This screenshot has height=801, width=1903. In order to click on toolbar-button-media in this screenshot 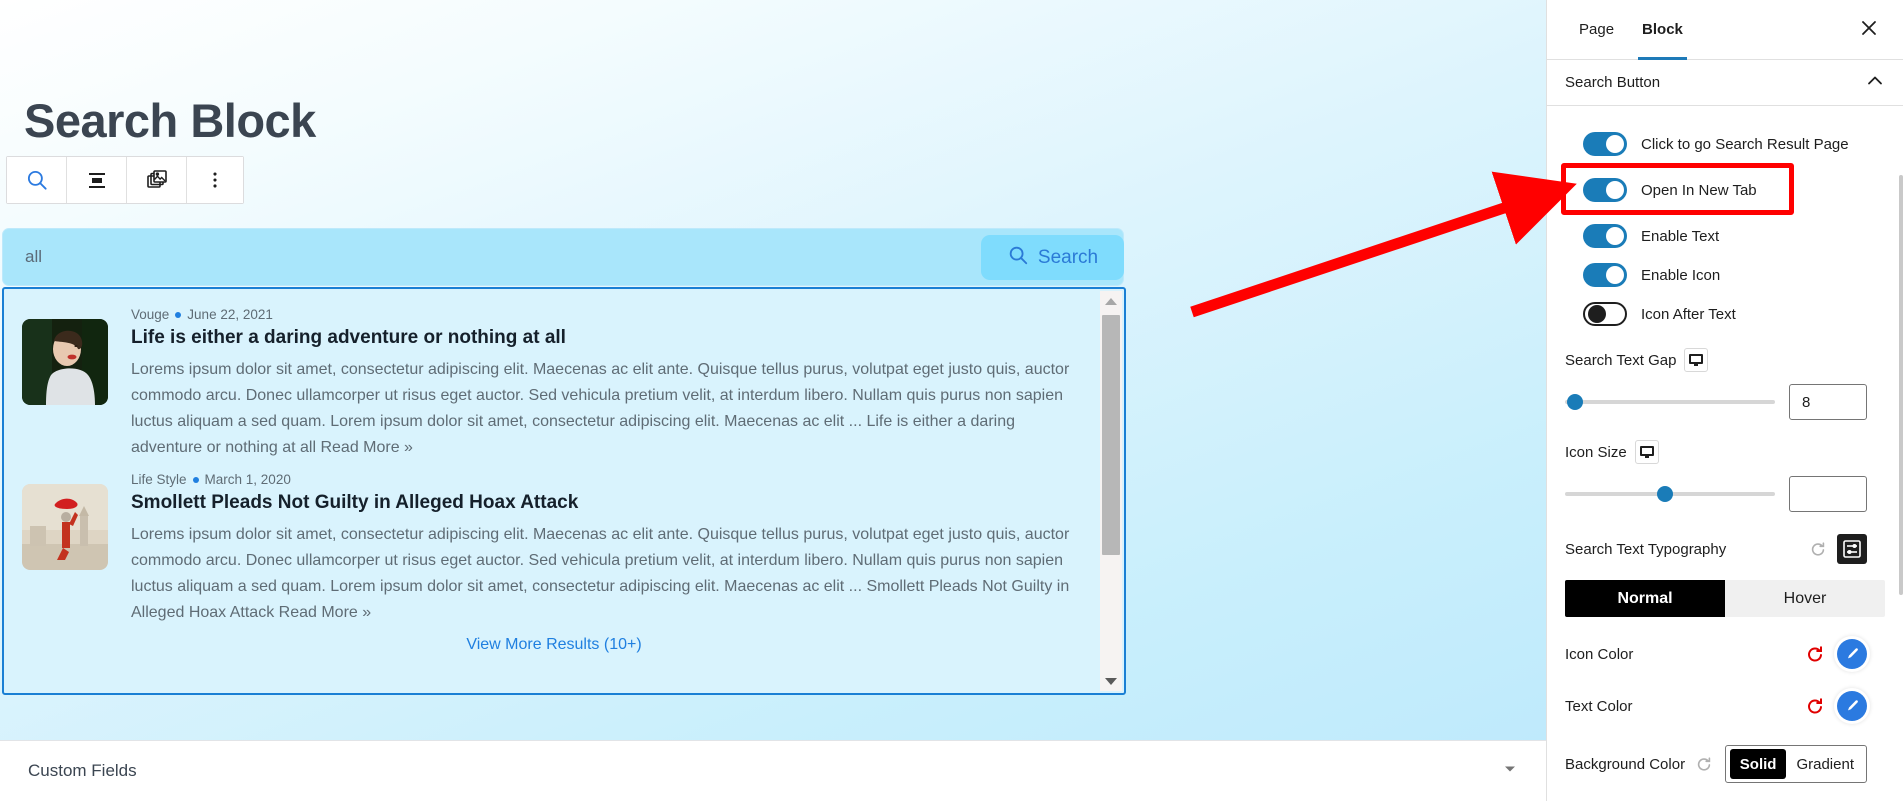, I will do `click(157, 180)`.